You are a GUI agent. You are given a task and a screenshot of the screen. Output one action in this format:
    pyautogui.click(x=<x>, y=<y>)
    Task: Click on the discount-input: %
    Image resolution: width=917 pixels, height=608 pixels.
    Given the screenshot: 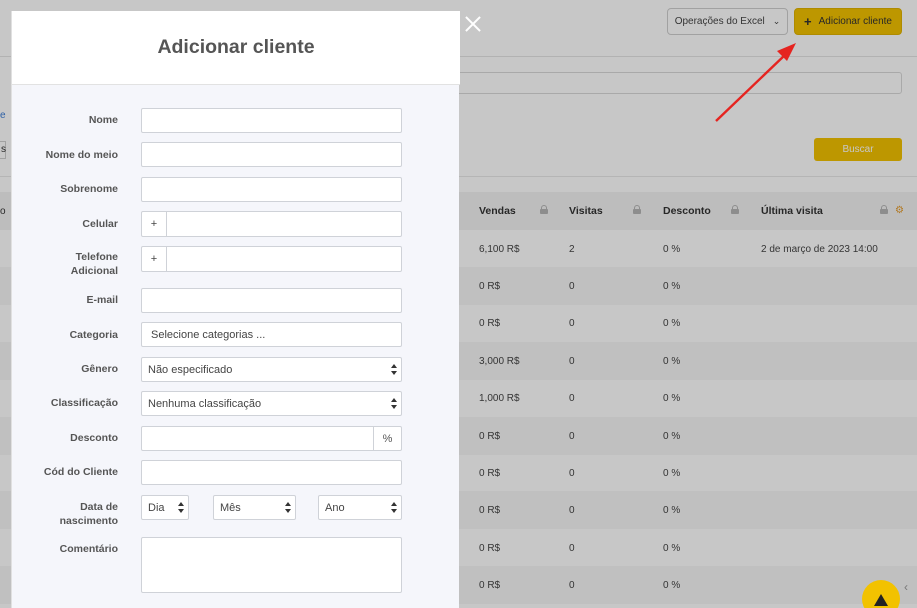 What is the action you would take?
    pyautogui.click(x=271, y=438)
    